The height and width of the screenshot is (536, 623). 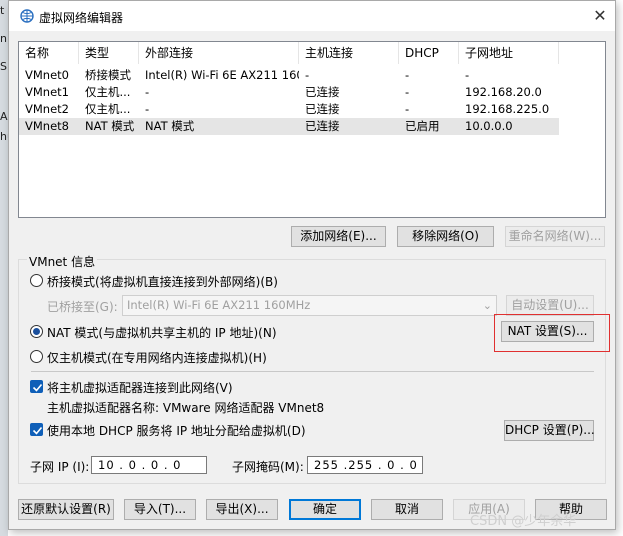 What do you see at coordinates (4, 136) in the screenshot?
I see `bg-text: hu` at bounding box center [4, 136].